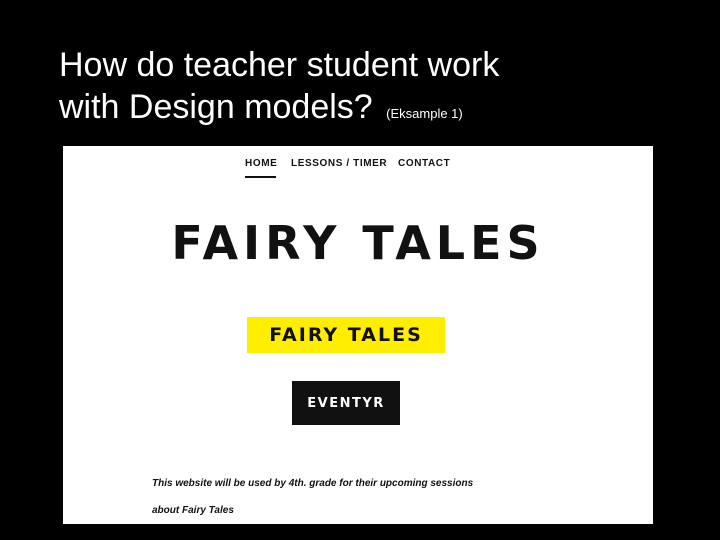 The height and width of the screenshot is (540, 720). What do you see at coordinates (216, 107) in the screenshot?
I see `slide-title-line2: with Design models?` at bounding box center [216, 107].